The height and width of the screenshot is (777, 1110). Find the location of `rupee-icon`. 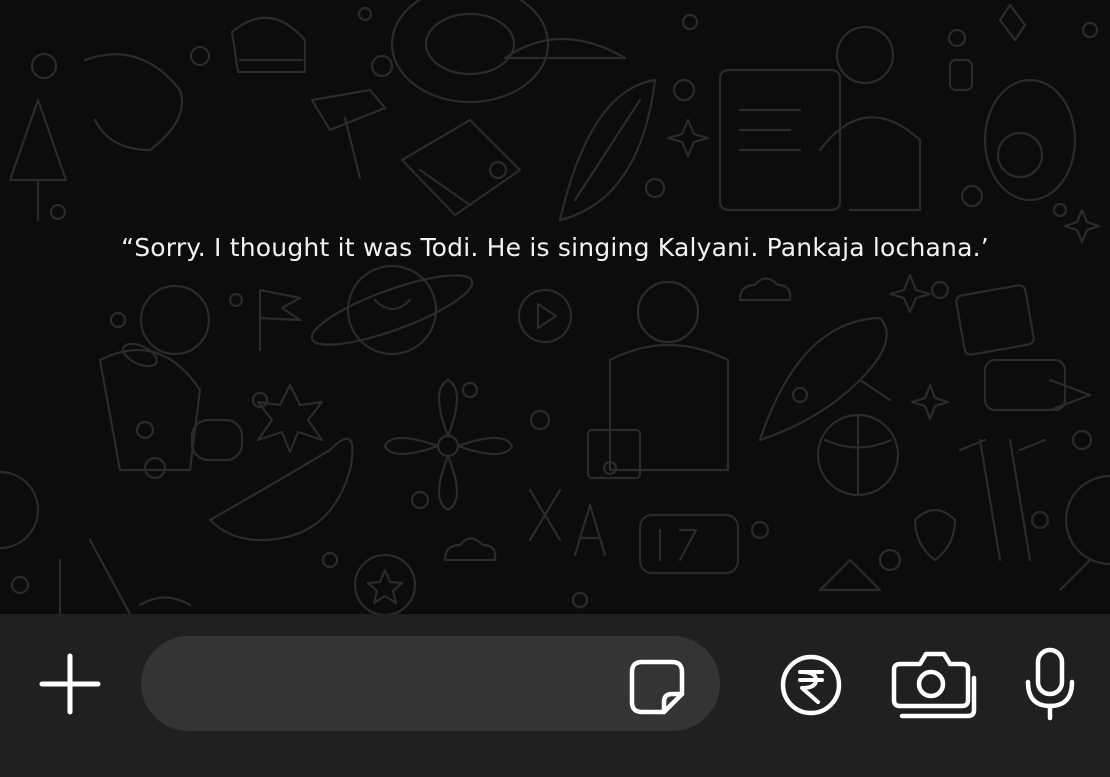

rupee-icon is located at coordinates (811, 685).